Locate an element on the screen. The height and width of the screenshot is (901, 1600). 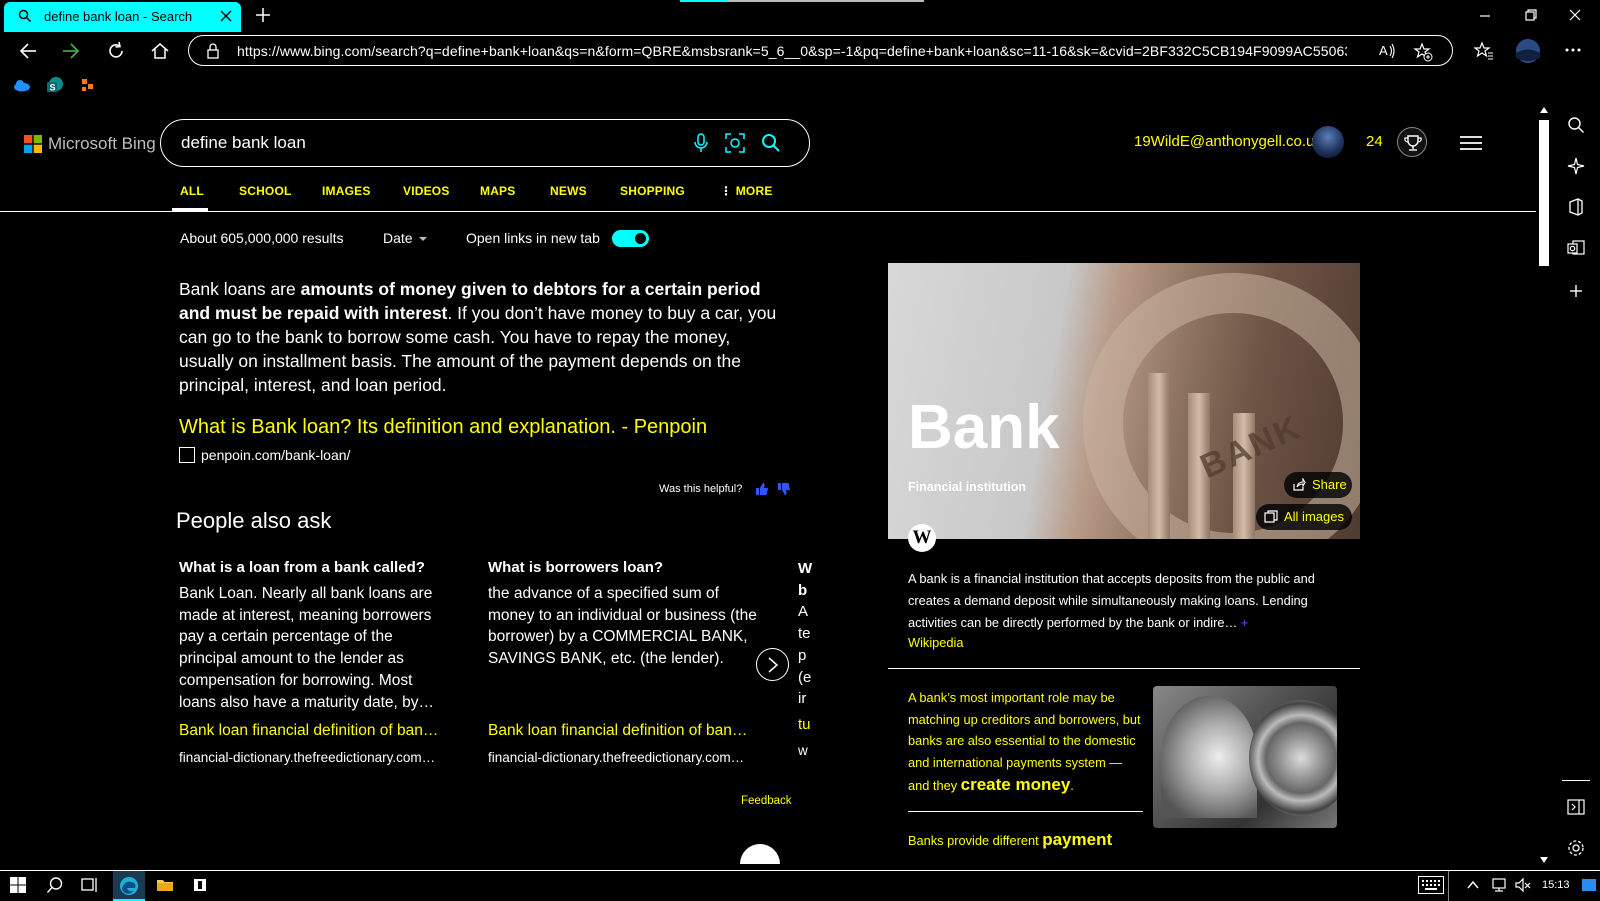
onedrive-icon is located at coordinates (22, 85).